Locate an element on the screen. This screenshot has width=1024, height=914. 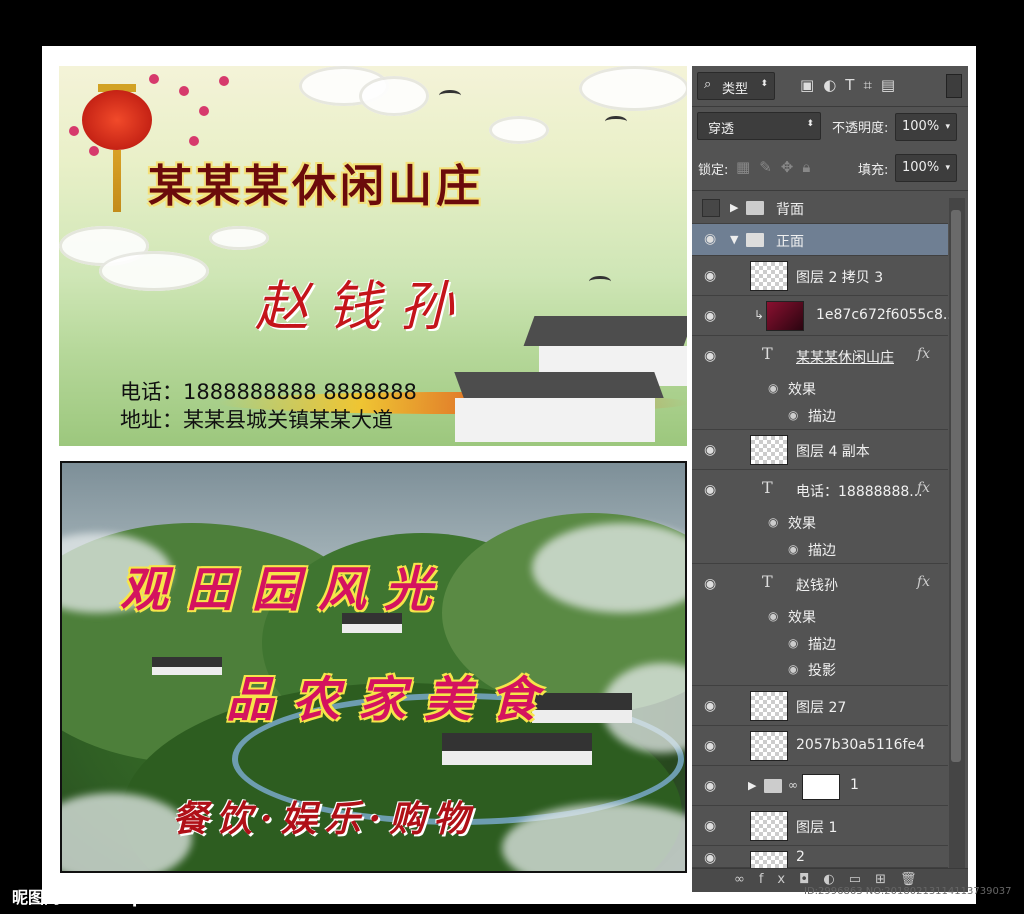
blend-mode-value: 穿透 is located at coordinates (721, 129).